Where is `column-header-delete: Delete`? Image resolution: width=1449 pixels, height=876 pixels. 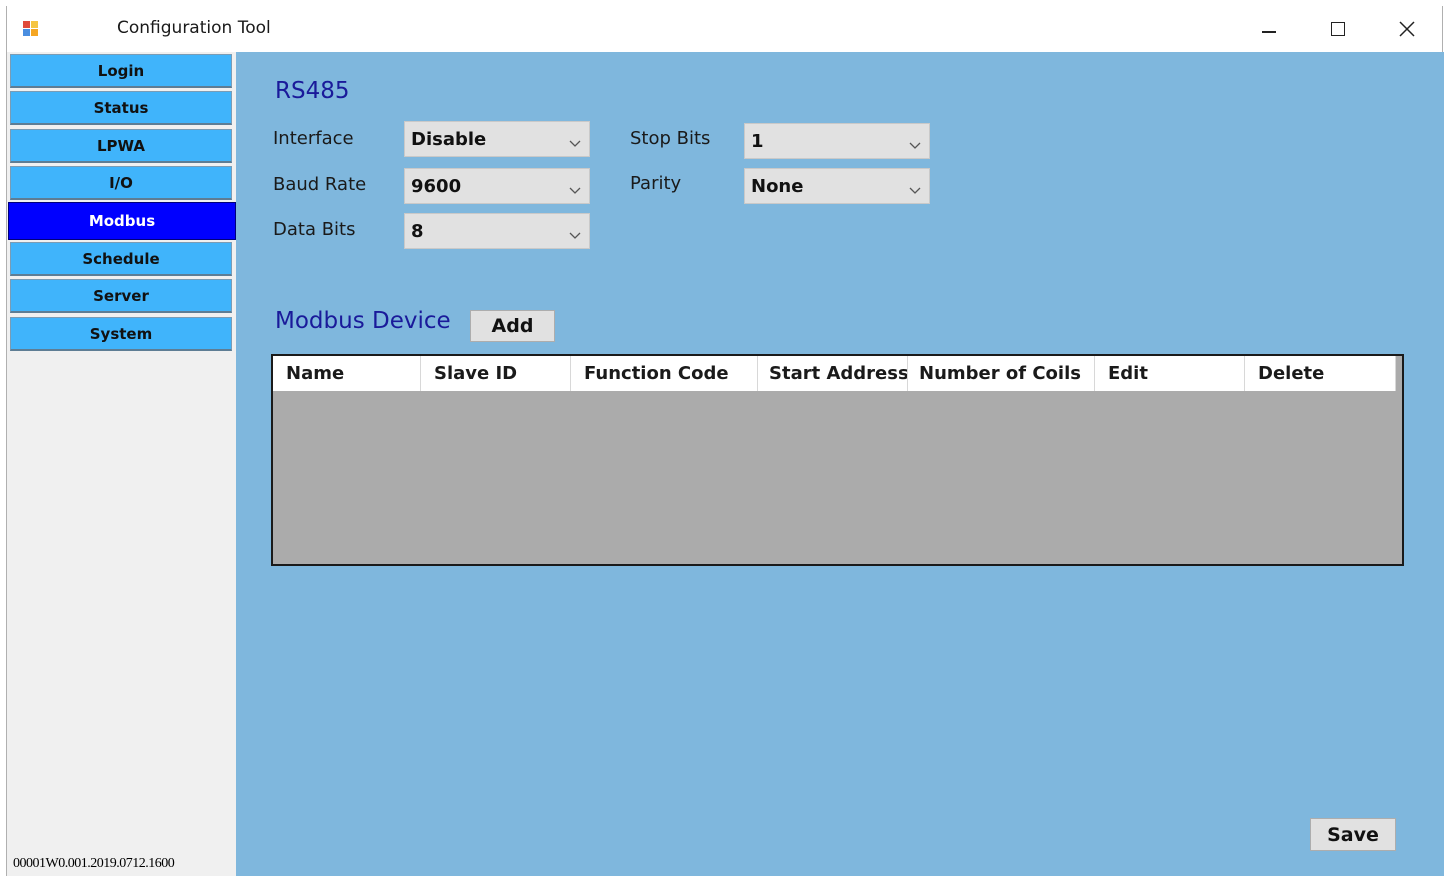
column-header-delete: Delete is located at coordinates (1320, 373).